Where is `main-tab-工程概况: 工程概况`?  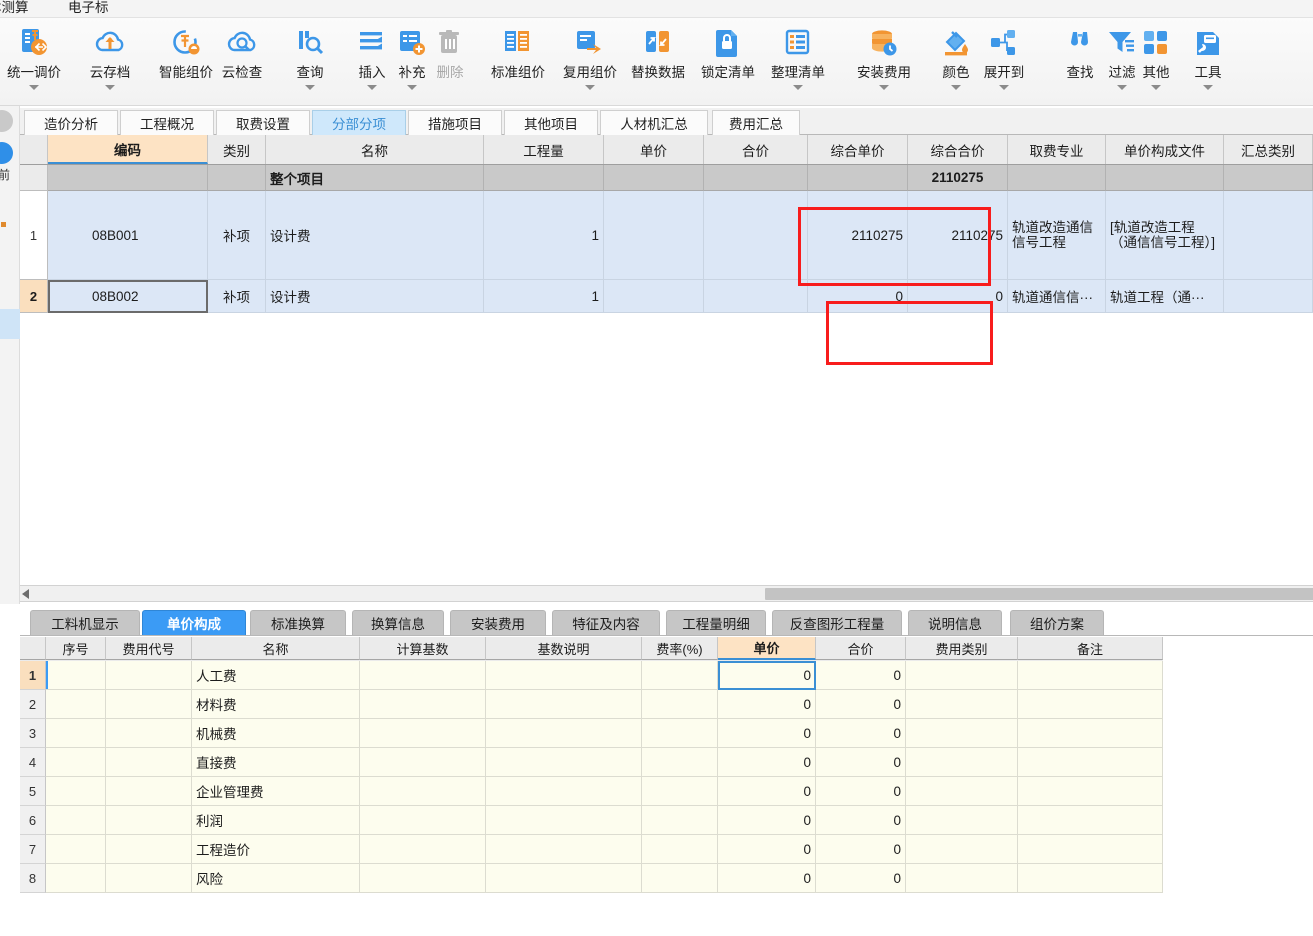 main-tab-工程概况: 工程概况 is located at coordinates (167, 122).